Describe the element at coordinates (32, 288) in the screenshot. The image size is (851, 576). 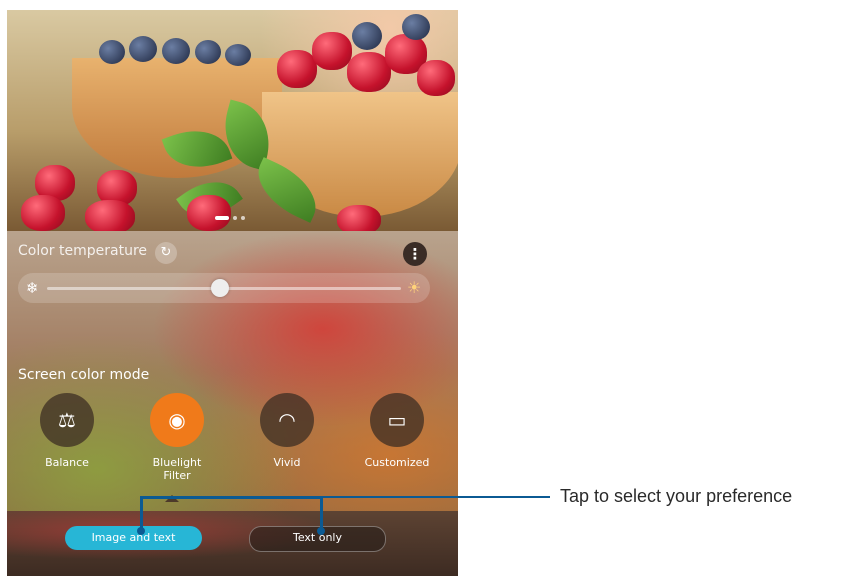
I see `snowflake-icon: ❄` at that location.